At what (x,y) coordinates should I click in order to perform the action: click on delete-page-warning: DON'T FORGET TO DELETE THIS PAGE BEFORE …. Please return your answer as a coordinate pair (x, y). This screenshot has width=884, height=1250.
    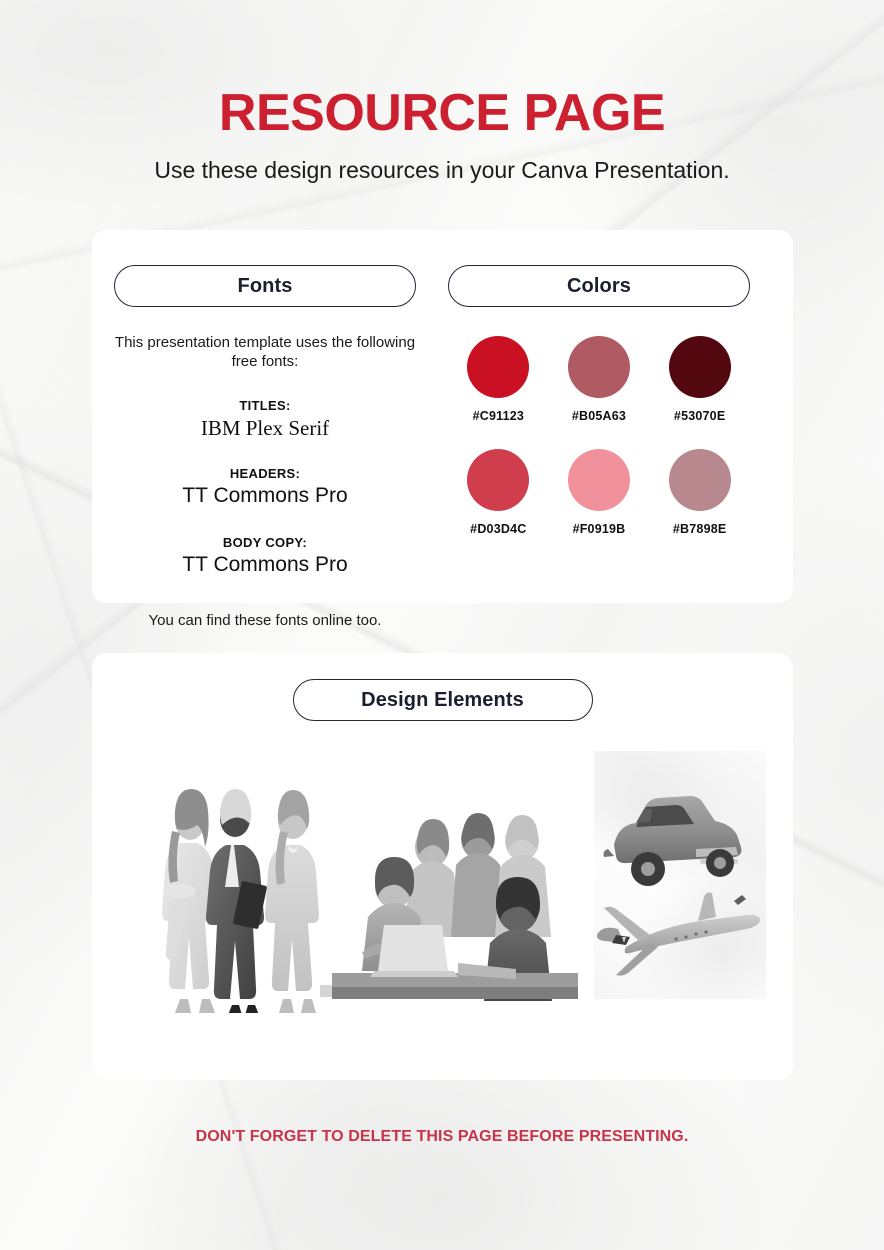
    Looking at the image, I should click on (442, 1136).